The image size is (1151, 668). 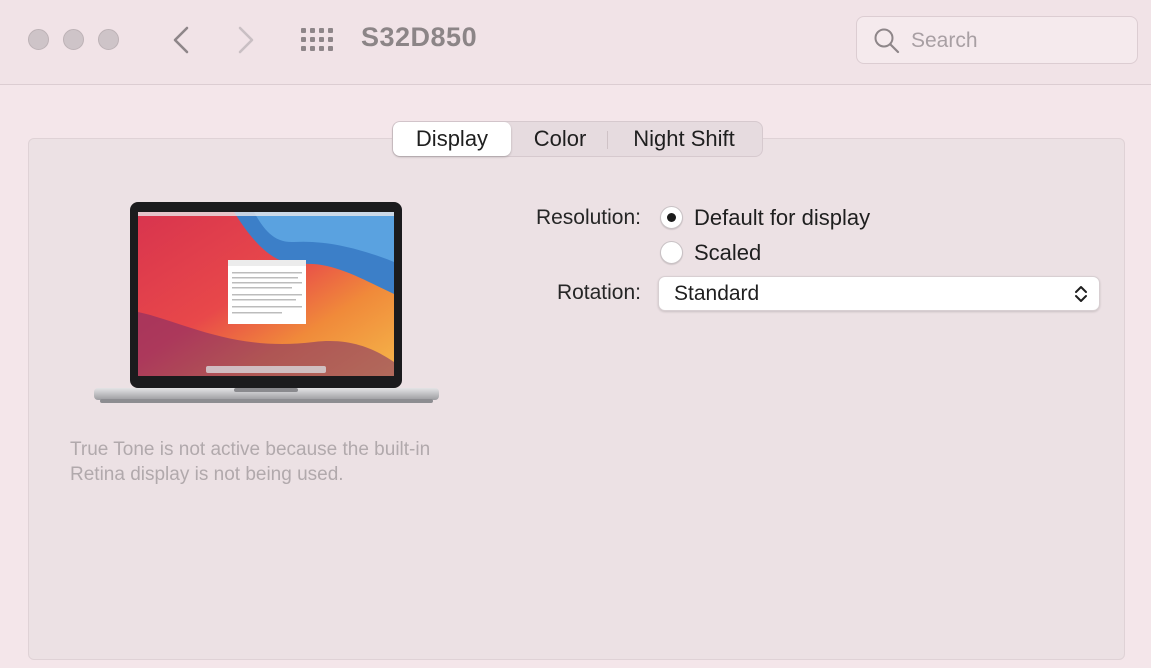 I want to click on radio-scaled, so click(x=671, y=252).